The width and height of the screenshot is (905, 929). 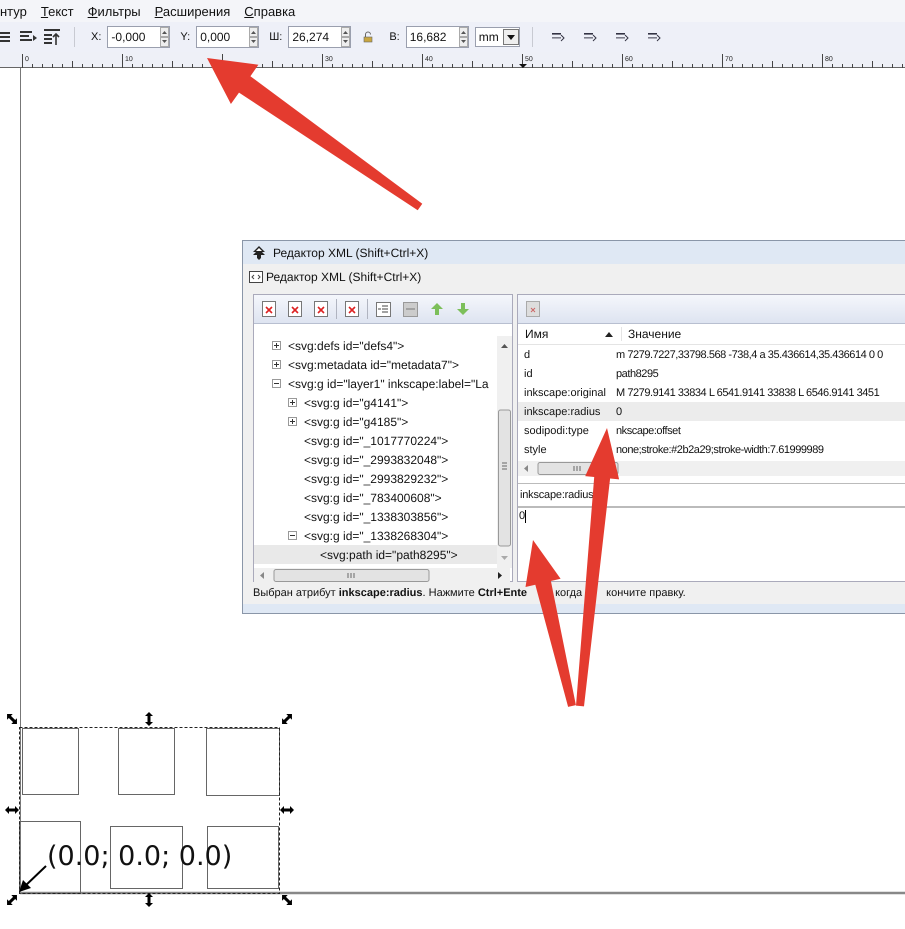 What do you see at coordinates (192, 11) in the screenshot?
I see `menu-item: Расширения` at bounding box center [192, 11].